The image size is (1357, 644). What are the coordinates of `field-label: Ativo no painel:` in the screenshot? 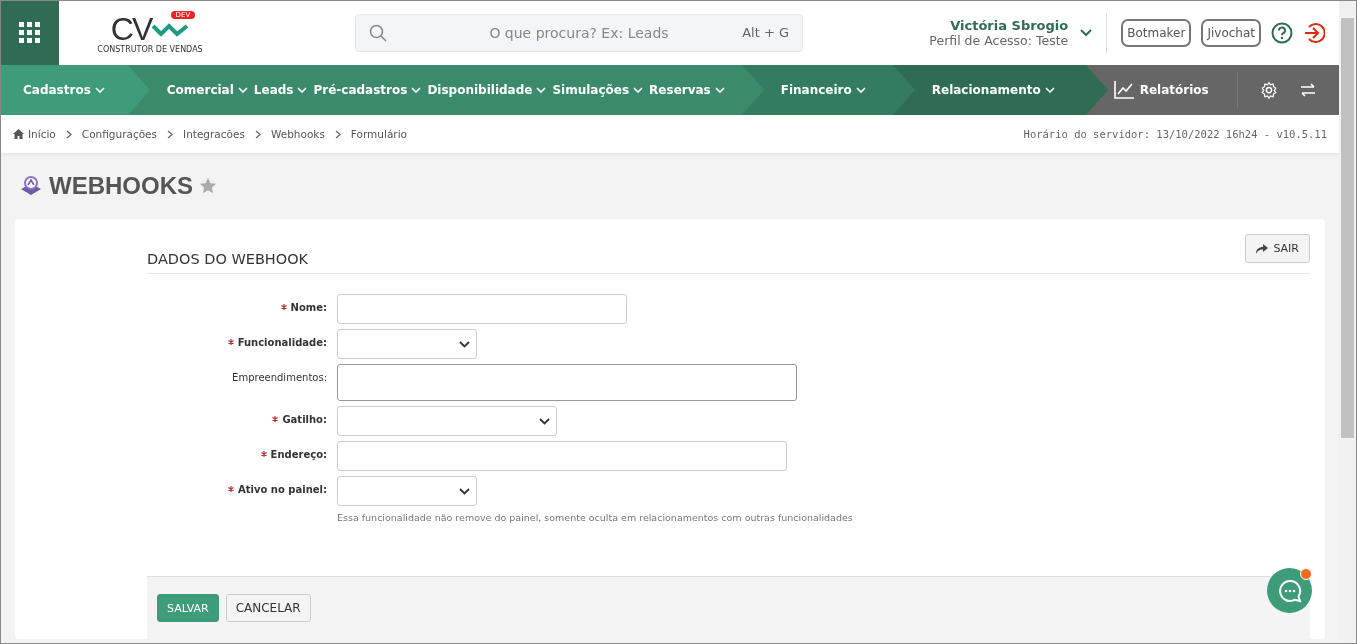 It's located at (282, 489).